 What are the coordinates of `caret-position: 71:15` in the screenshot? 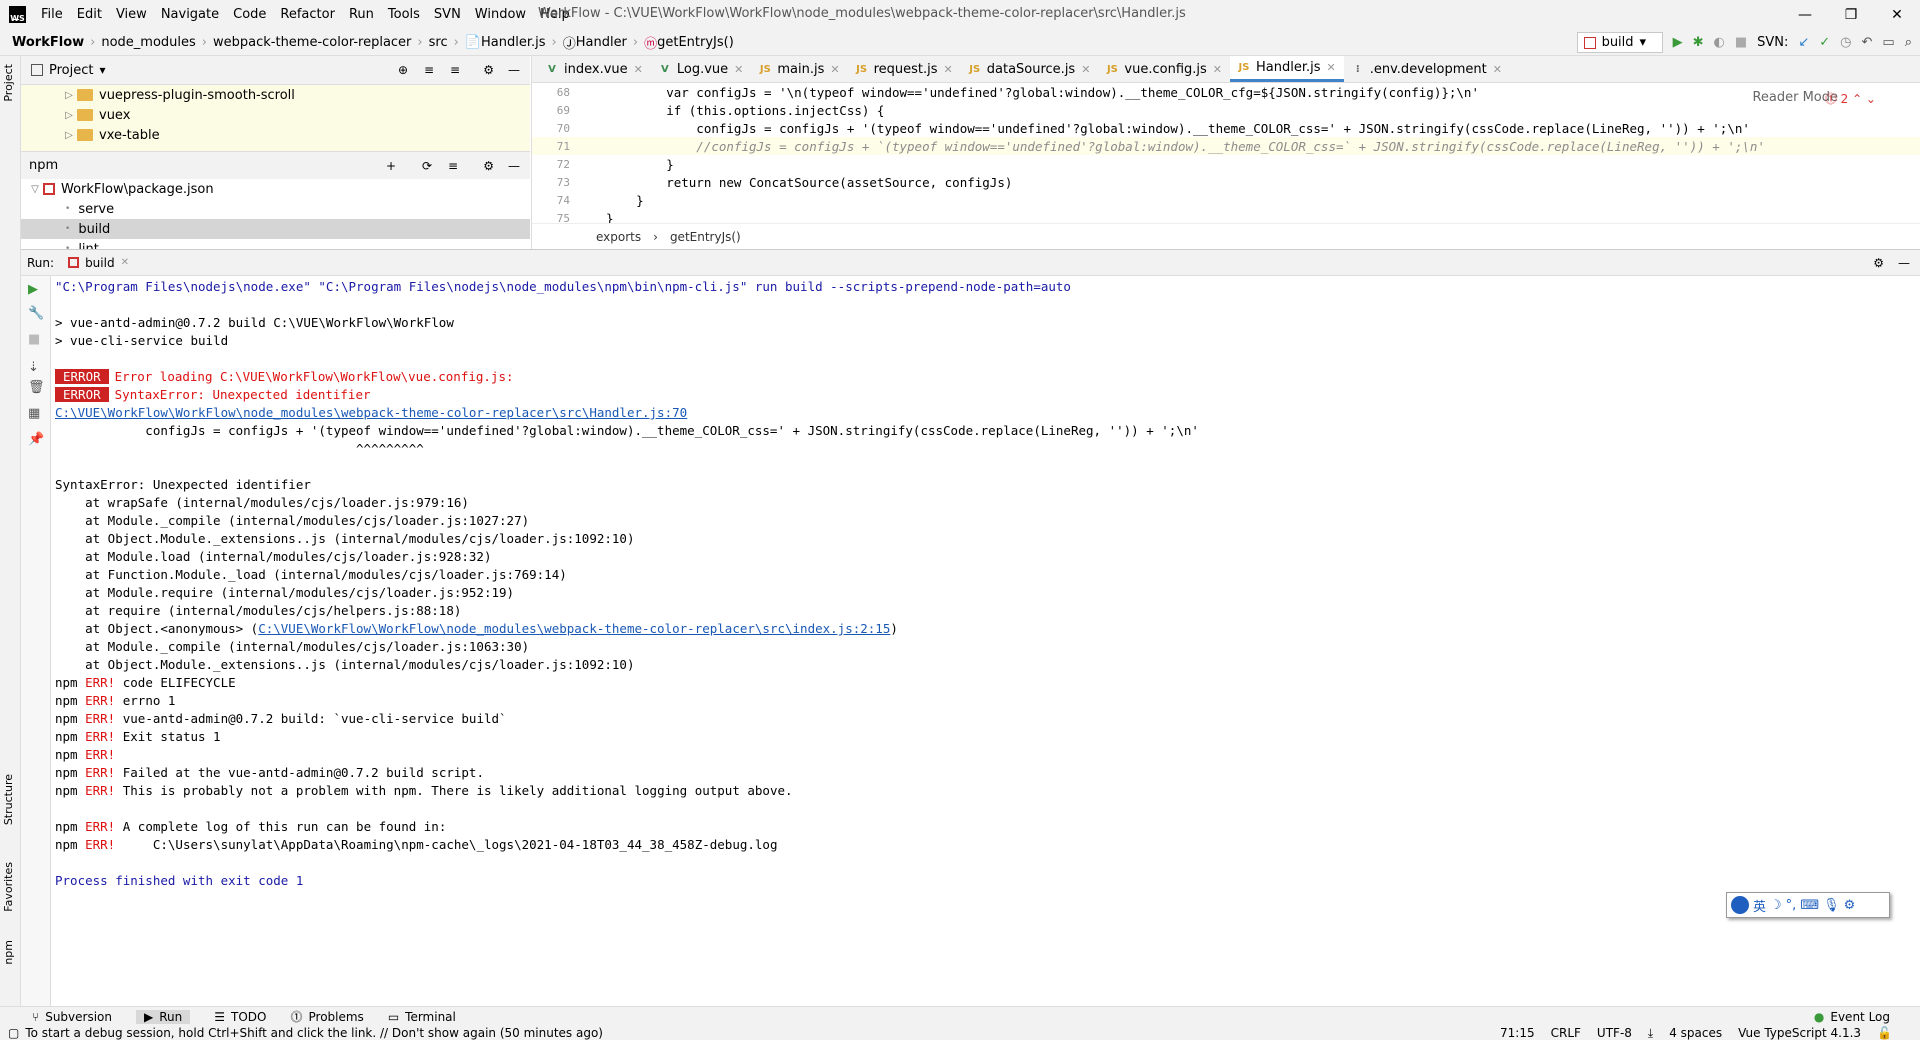 It's located at (1517, 1033).